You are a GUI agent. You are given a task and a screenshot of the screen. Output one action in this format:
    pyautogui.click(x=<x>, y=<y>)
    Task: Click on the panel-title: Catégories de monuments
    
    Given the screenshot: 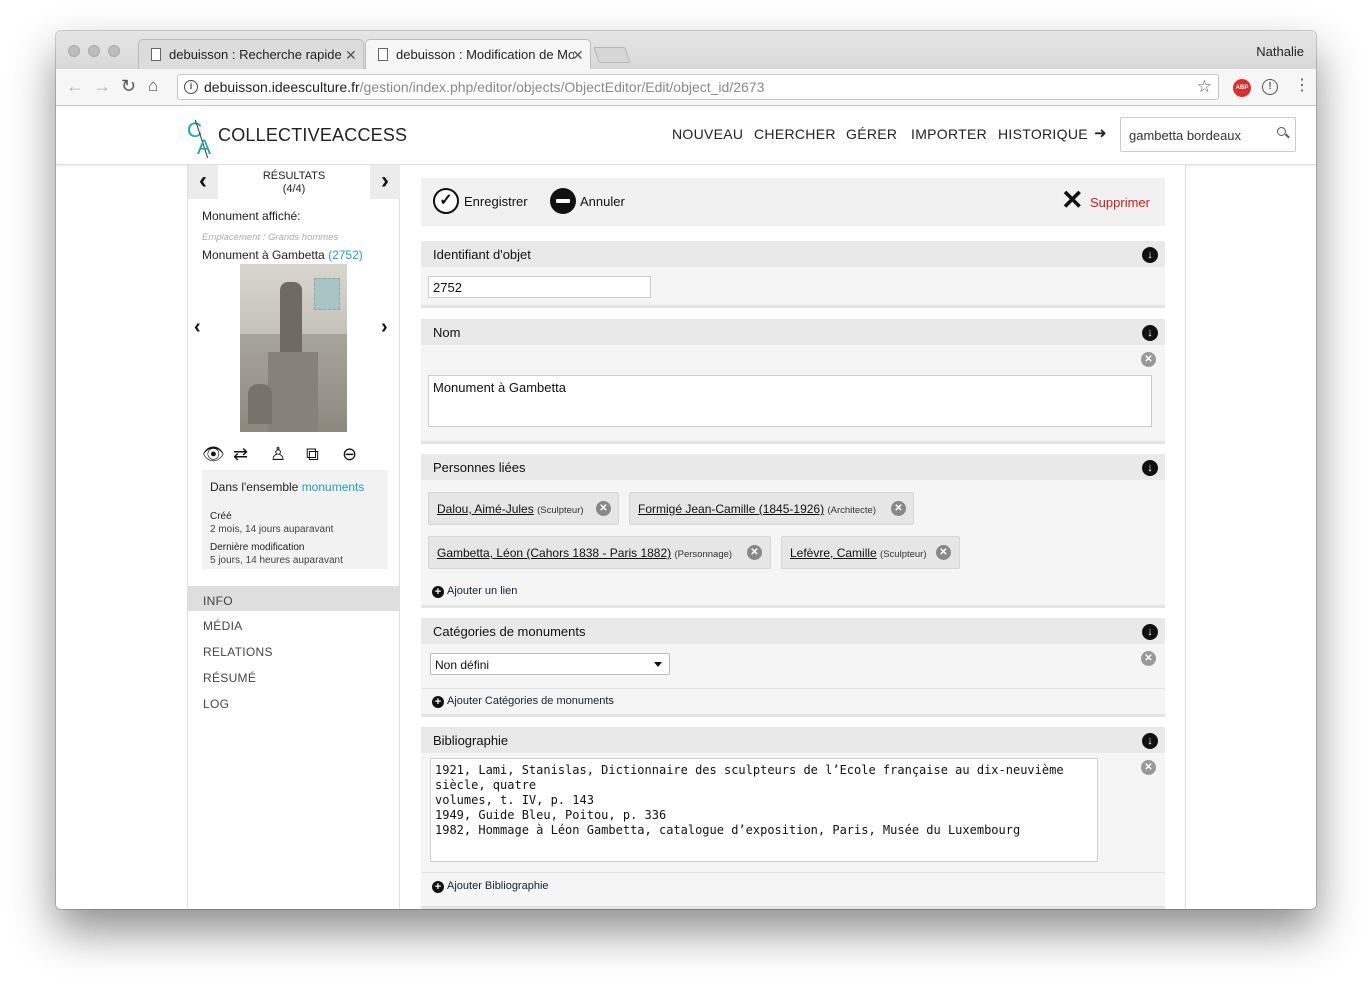 What is the action you would take?
    pyautogui.click(x=793, y=631)
    